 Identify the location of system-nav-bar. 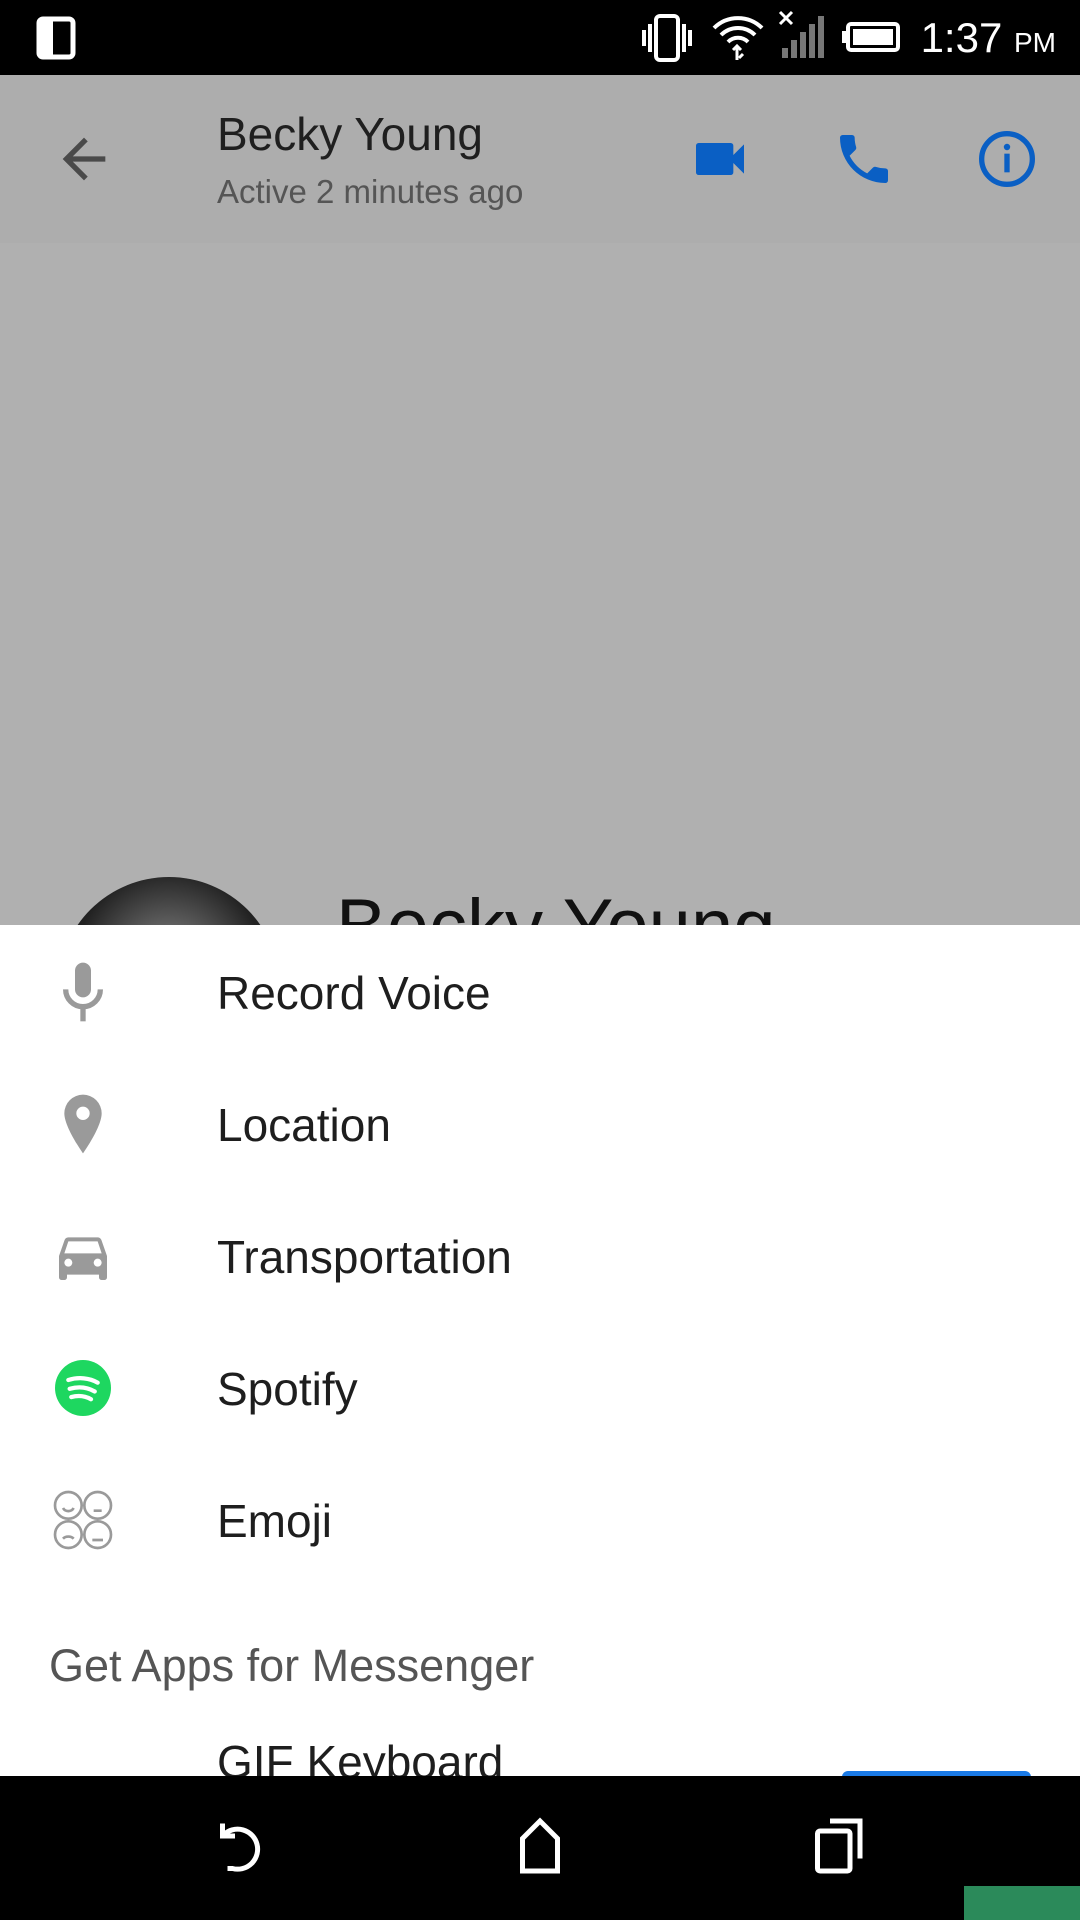
(540, 1848).